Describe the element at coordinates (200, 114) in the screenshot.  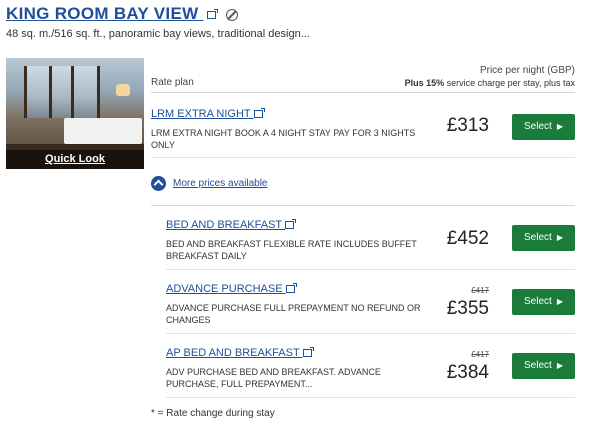
I see `rate-name-text: LRM EXTRA NIGHT` at that location.